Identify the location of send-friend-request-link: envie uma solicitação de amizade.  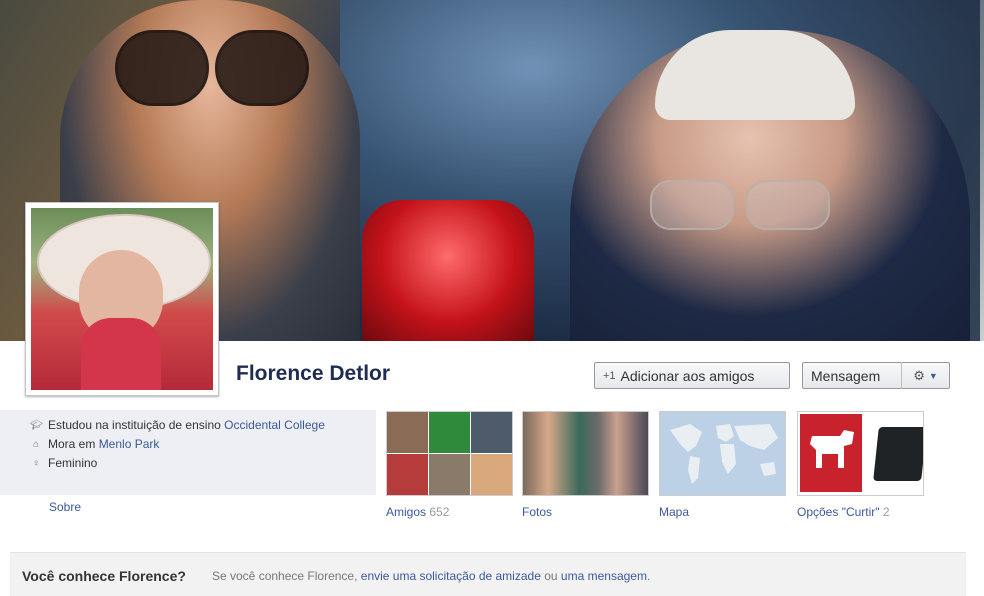
(451, 576).